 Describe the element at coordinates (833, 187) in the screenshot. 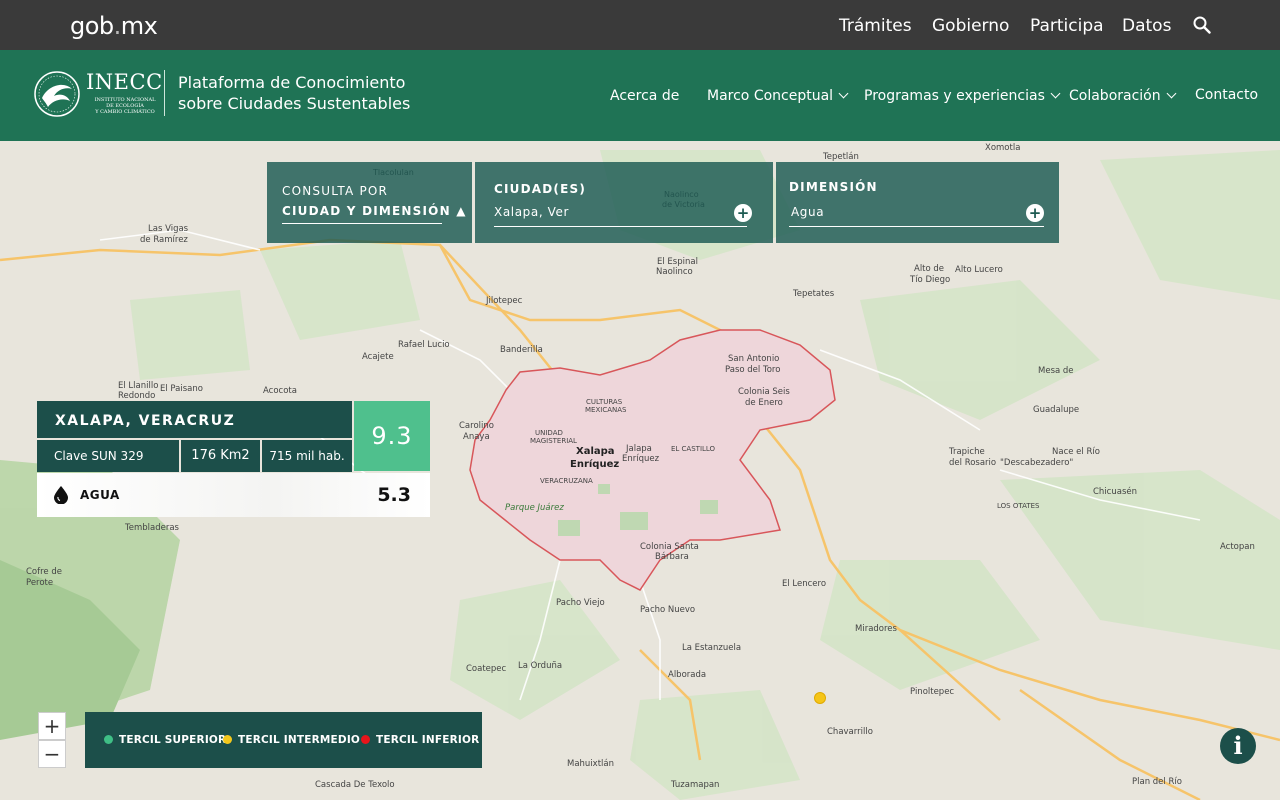

I see `dimension-label: DIMENSIÓN` at that location.